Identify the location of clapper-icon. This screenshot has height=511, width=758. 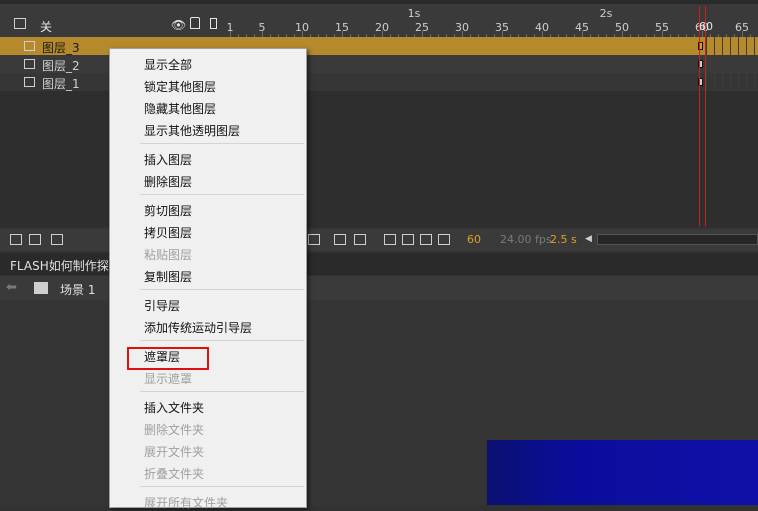
(41, 288).